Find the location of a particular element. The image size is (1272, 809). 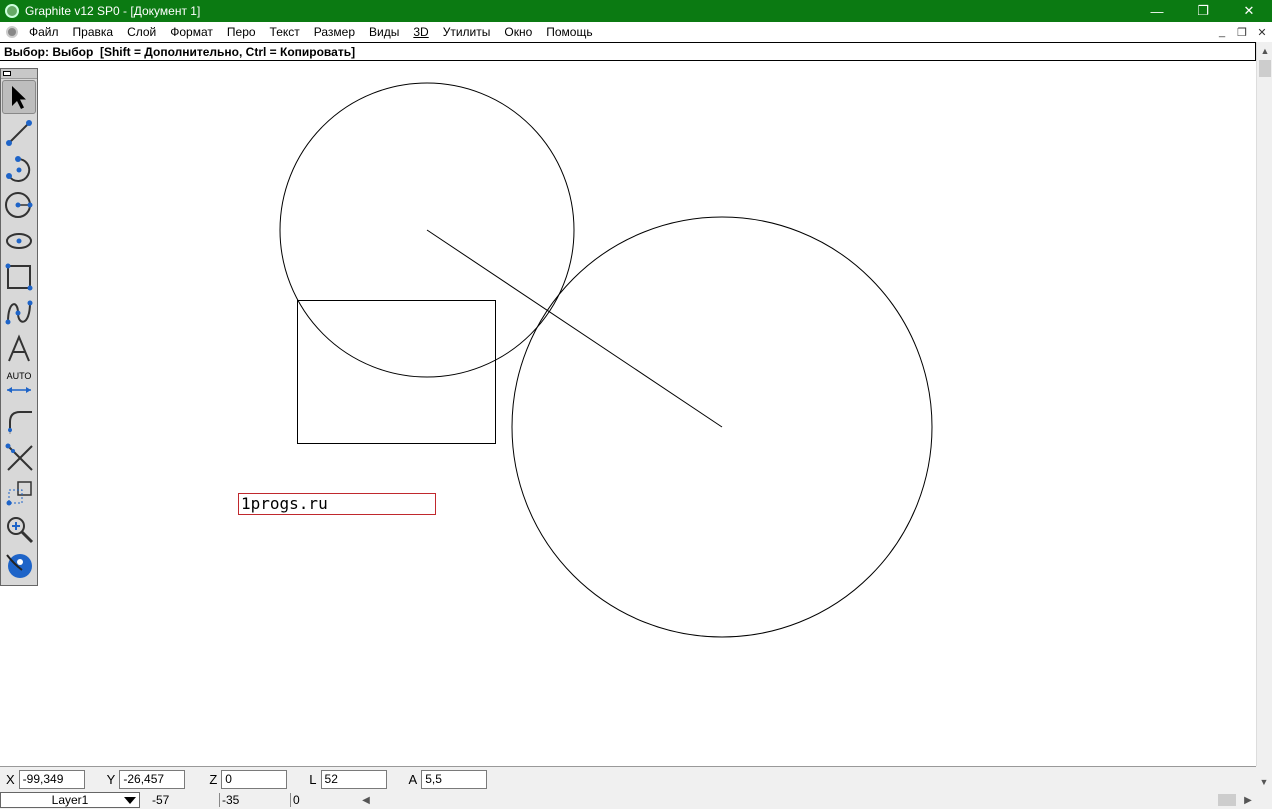

z-coordinate-field: 0 is located at coordinates (254, 779).